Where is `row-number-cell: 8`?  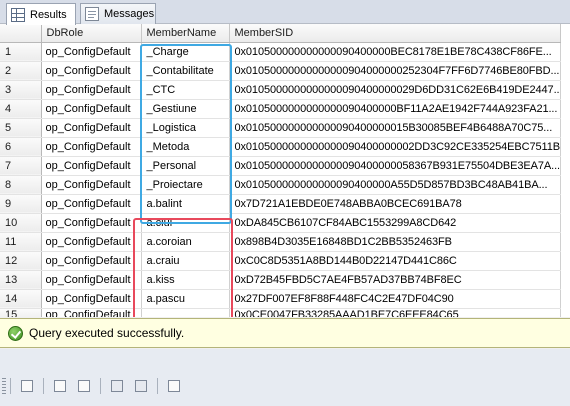 row-number-cell: 8 is located at coordinates (21, 185).